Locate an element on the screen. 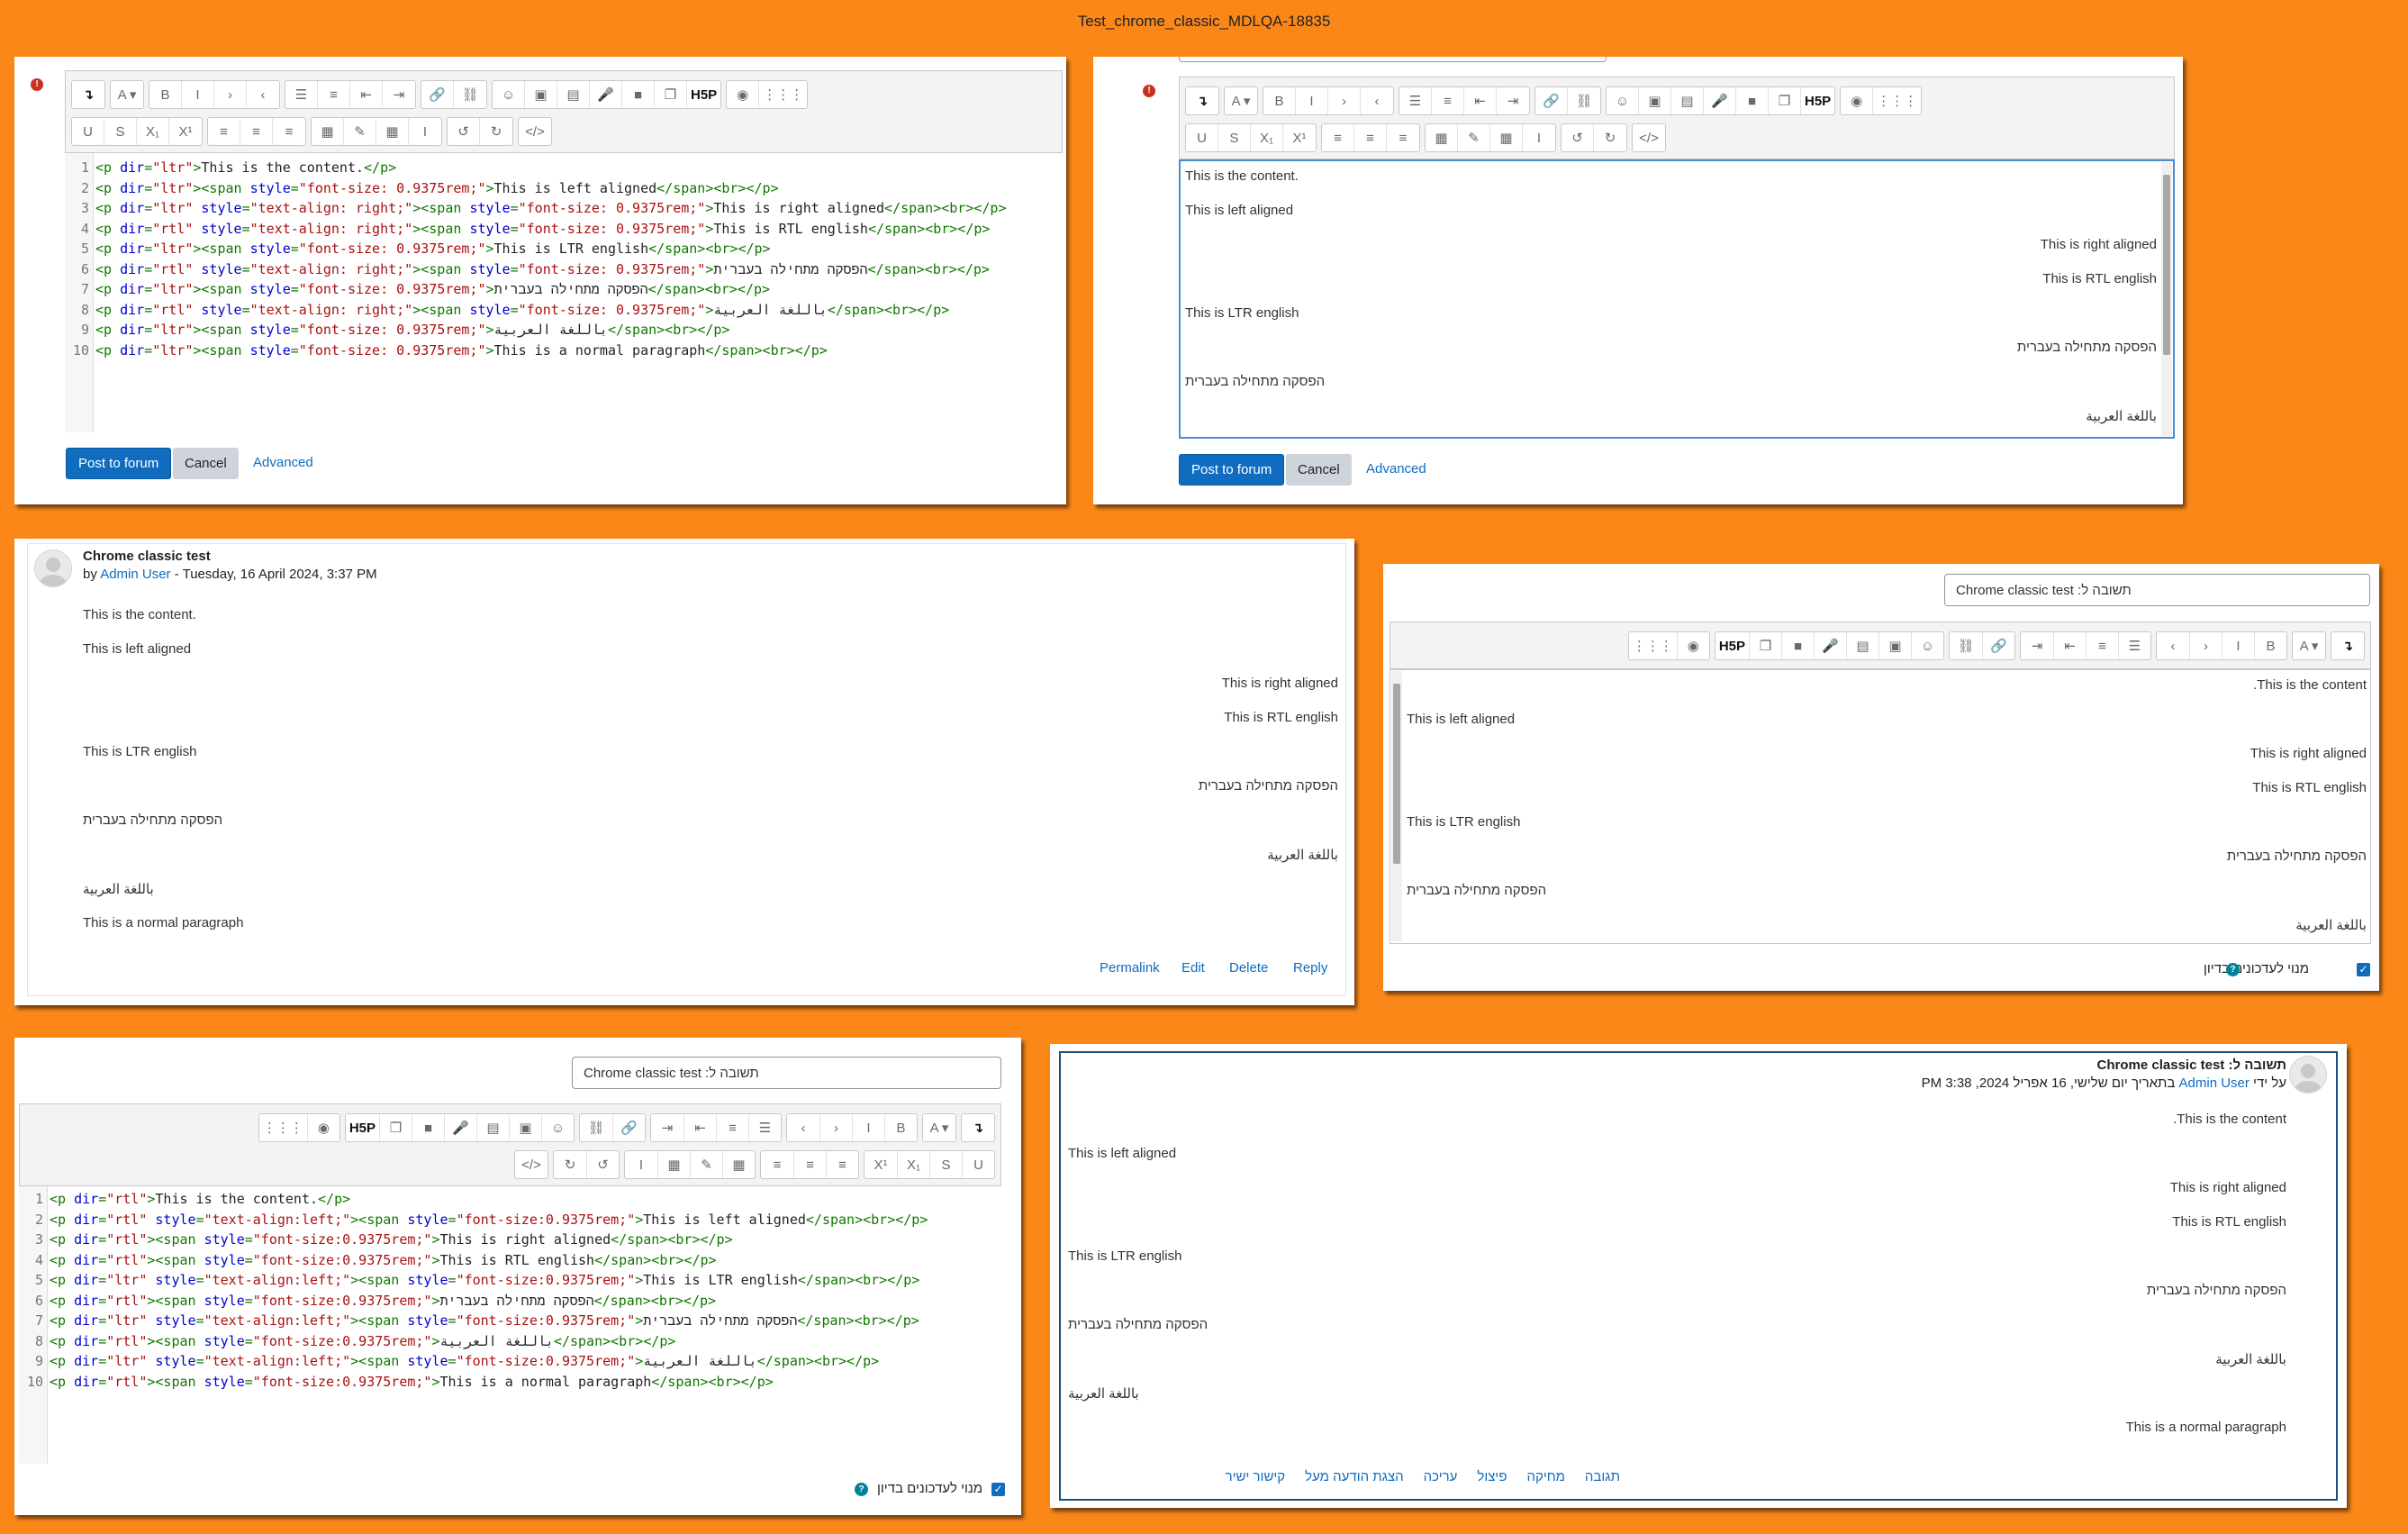 The image size is (2408, 1534). align-left-icon: ≡ is located at coordinates (224, 131).